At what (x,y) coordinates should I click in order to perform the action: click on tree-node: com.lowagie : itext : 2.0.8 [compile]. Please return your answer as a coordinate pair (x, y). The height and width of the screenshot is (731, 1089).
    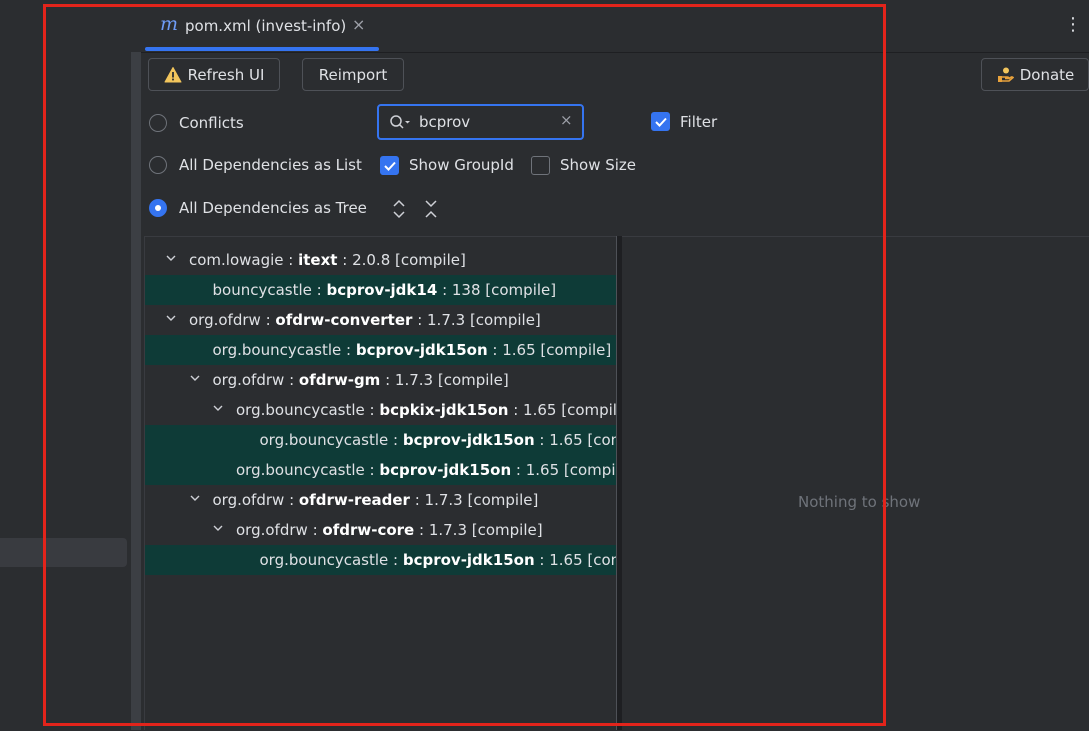
    Looking at the image, I should click on (380, 260).